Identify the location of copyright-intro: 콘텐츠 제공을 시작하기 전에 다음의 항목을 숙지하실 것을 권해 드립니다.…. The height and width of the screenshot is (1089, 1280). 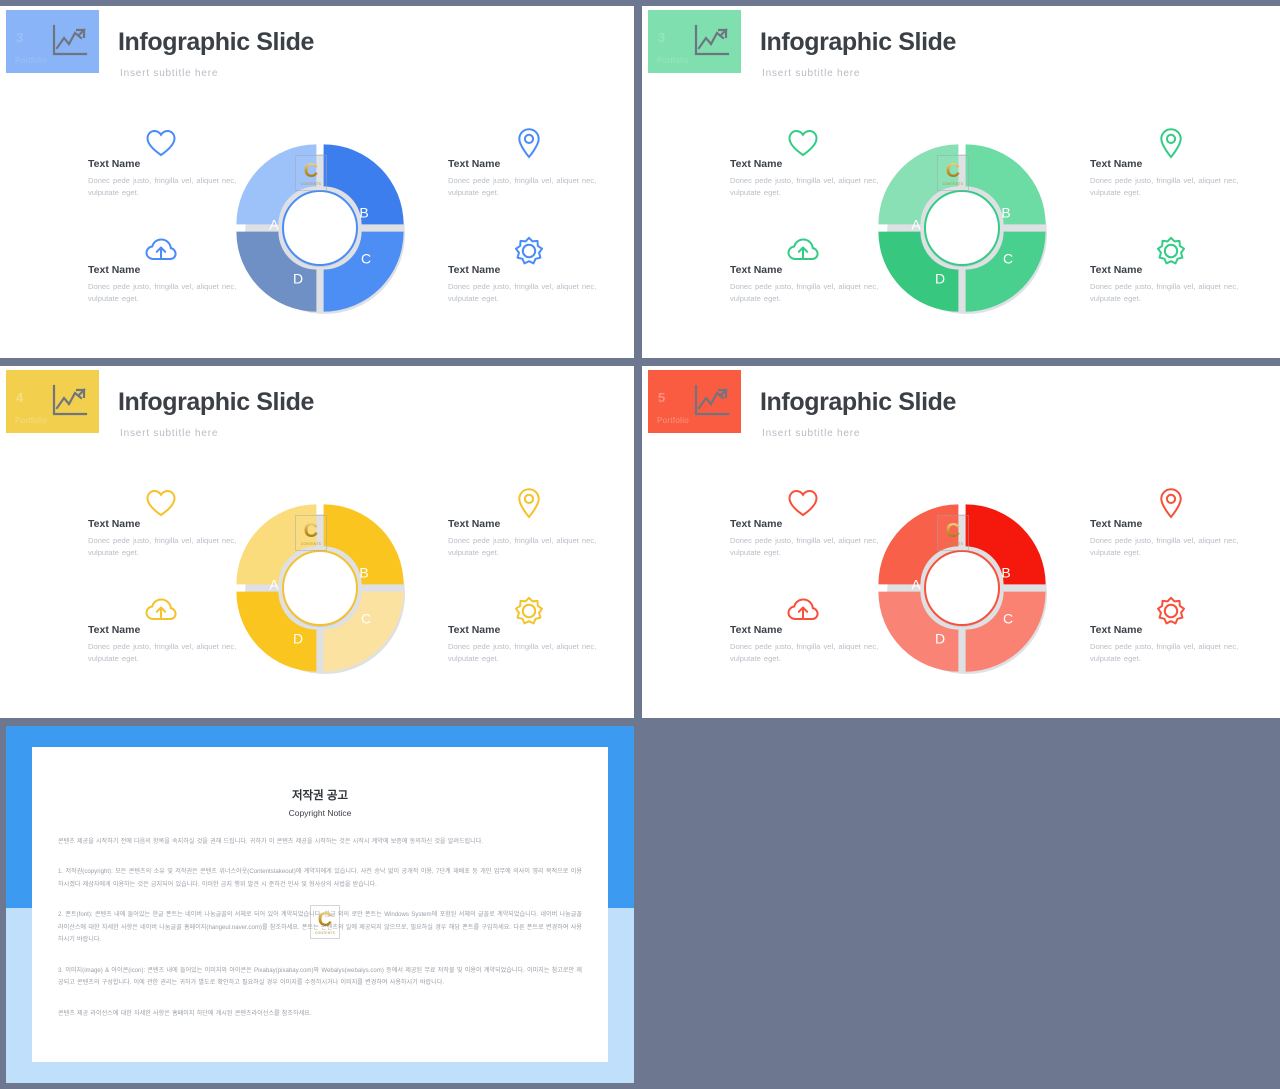
(271, 841).